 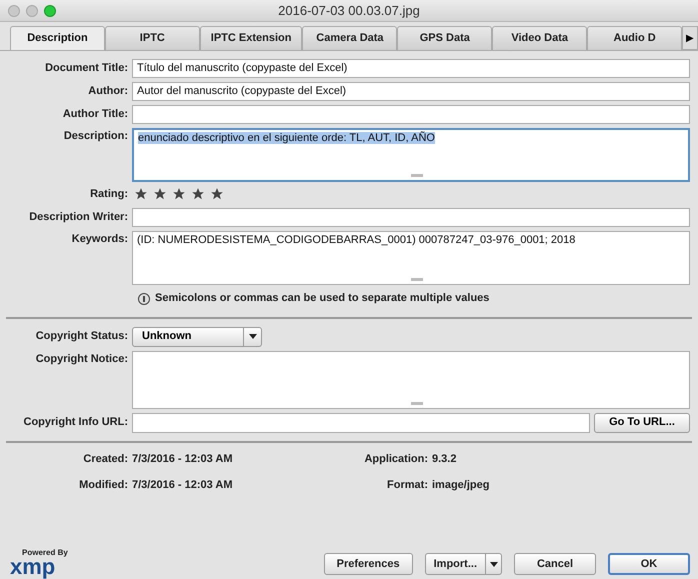 I want to click on status-dropdown: Unknown, so click(x=197, y=336).